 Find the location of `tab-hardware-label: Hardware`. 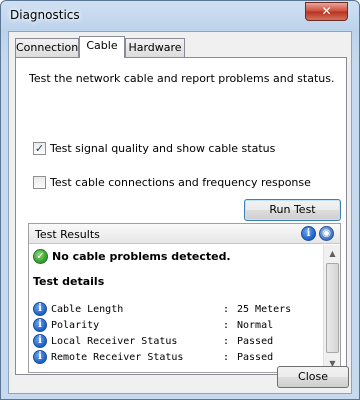

tab-hardware-label: Hardware is located at coordinates (155, 47).